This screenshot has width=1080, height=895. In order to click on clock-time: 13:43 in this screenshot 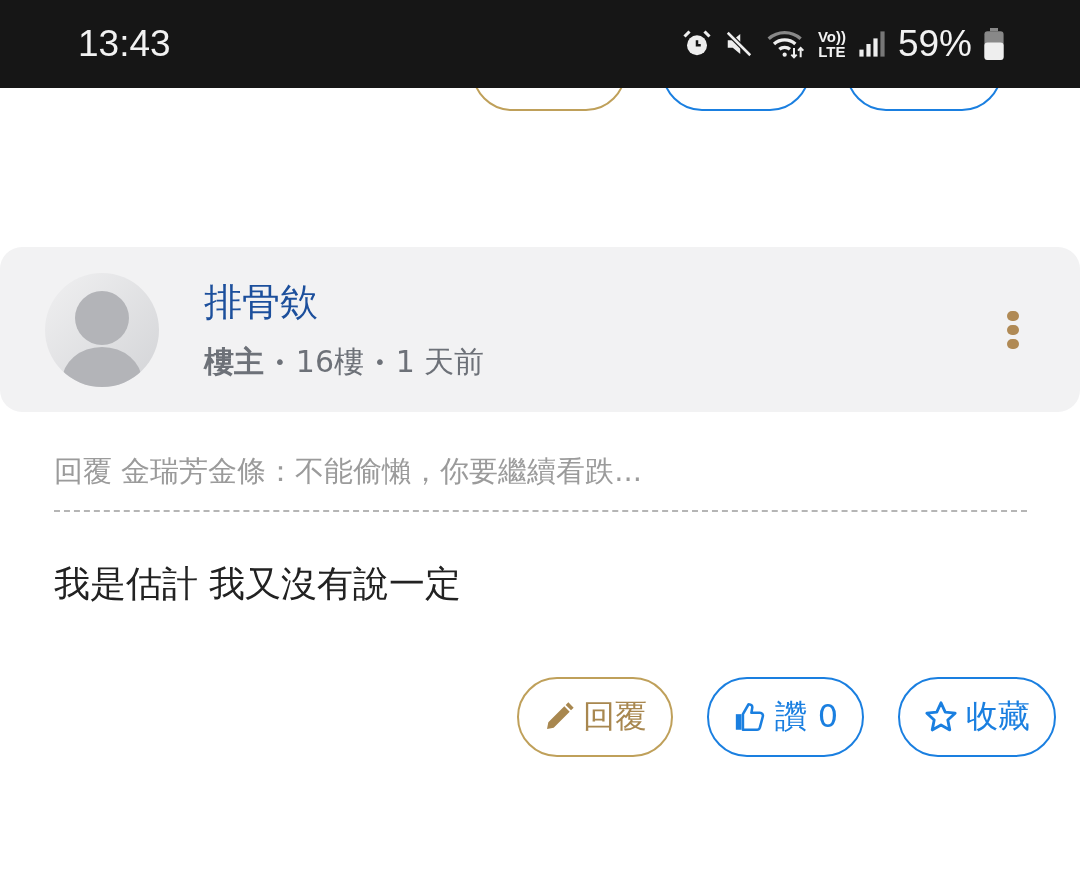, I will do `click(124, 44)`.